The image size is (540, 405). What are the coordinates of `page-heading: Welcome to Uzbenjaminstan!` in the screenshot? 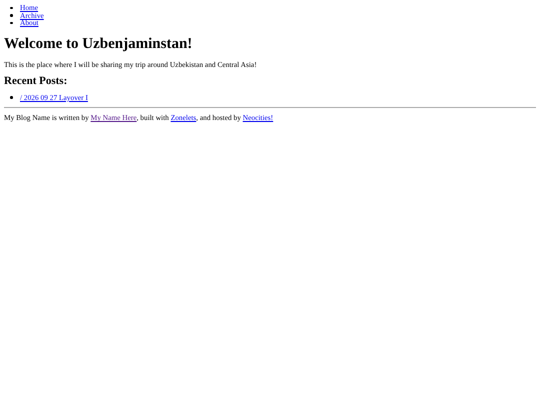 It's located at (99, 43).